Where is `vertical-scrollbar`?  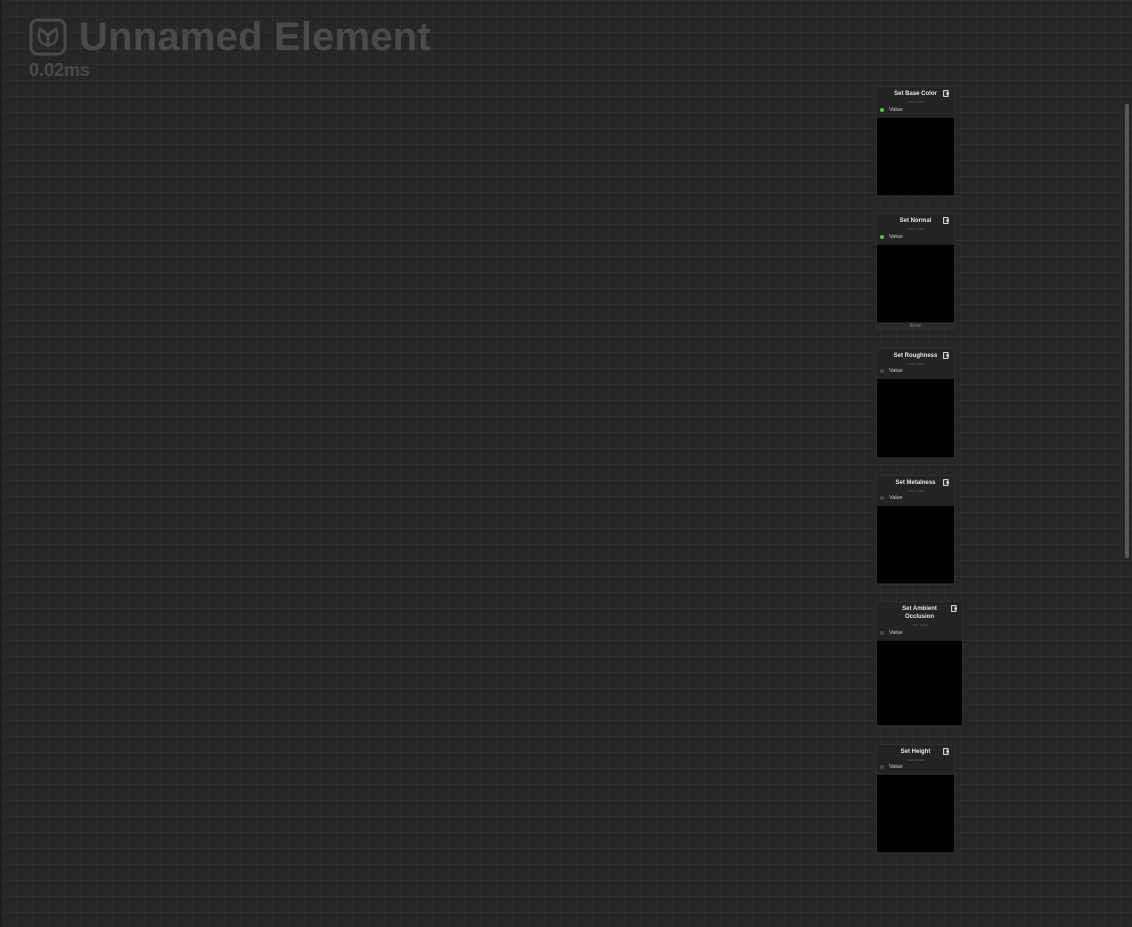 vertical-scrollbar is located at coordinates (1127, 331).